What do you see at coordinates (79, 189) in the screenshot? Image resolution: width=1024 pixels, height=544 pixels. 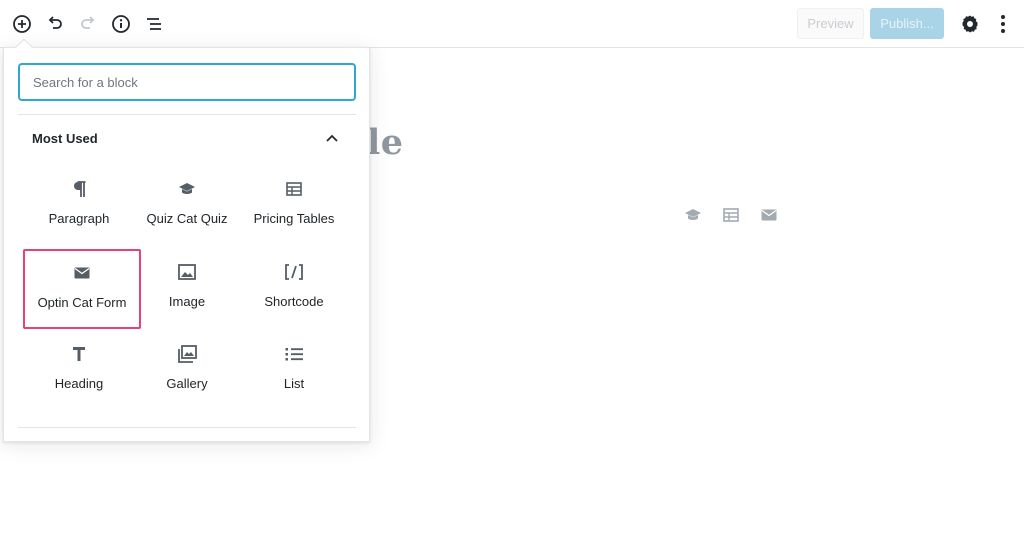 I see `paragraph-icon` at bounding box center [79, 189].